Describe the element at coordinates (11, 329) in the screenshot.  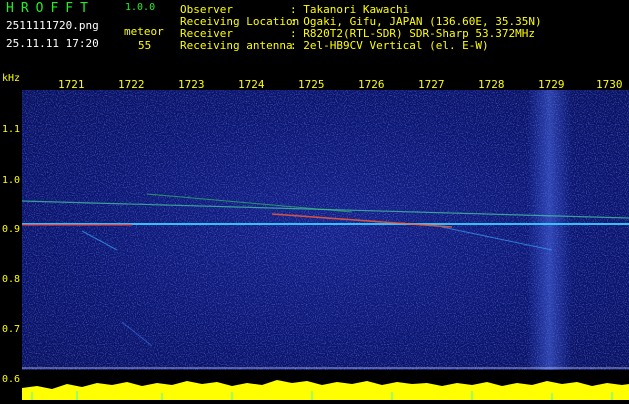
I see `freq-tick: 0.7` at that location.